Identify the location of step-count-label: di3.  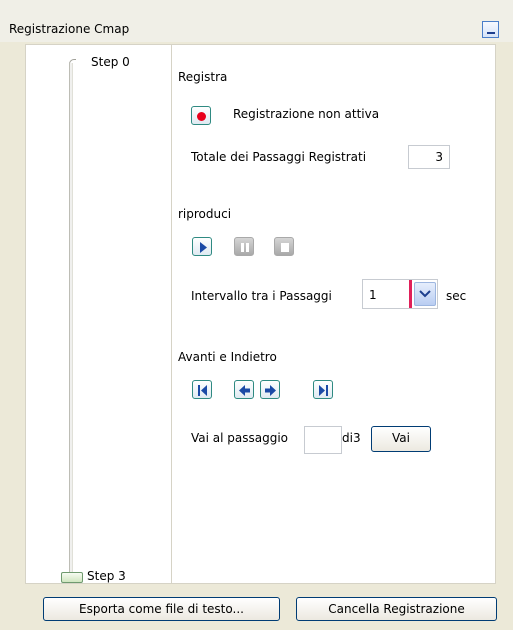
(351, 438).